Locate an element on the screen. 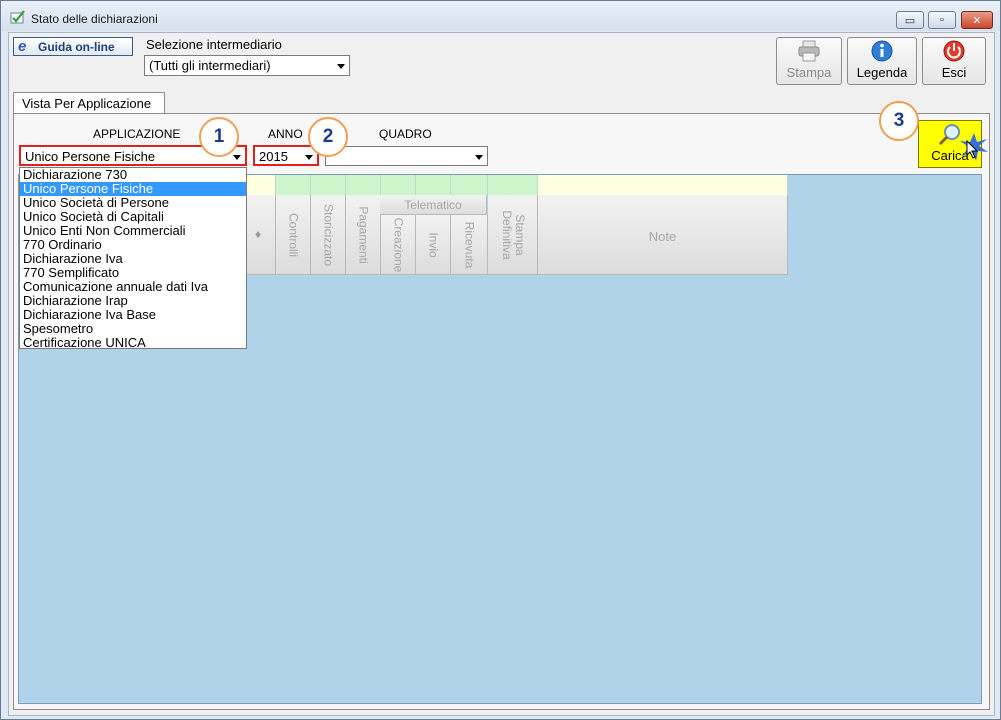 Image resolution: width=1001 pixels, height=720 pixels. maximize-icon: ▫ is located at coordinates (942, 20).